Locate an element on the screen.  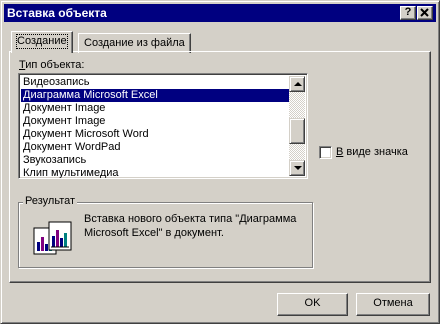
scroll-thumb is located at coordinates (297, 131).